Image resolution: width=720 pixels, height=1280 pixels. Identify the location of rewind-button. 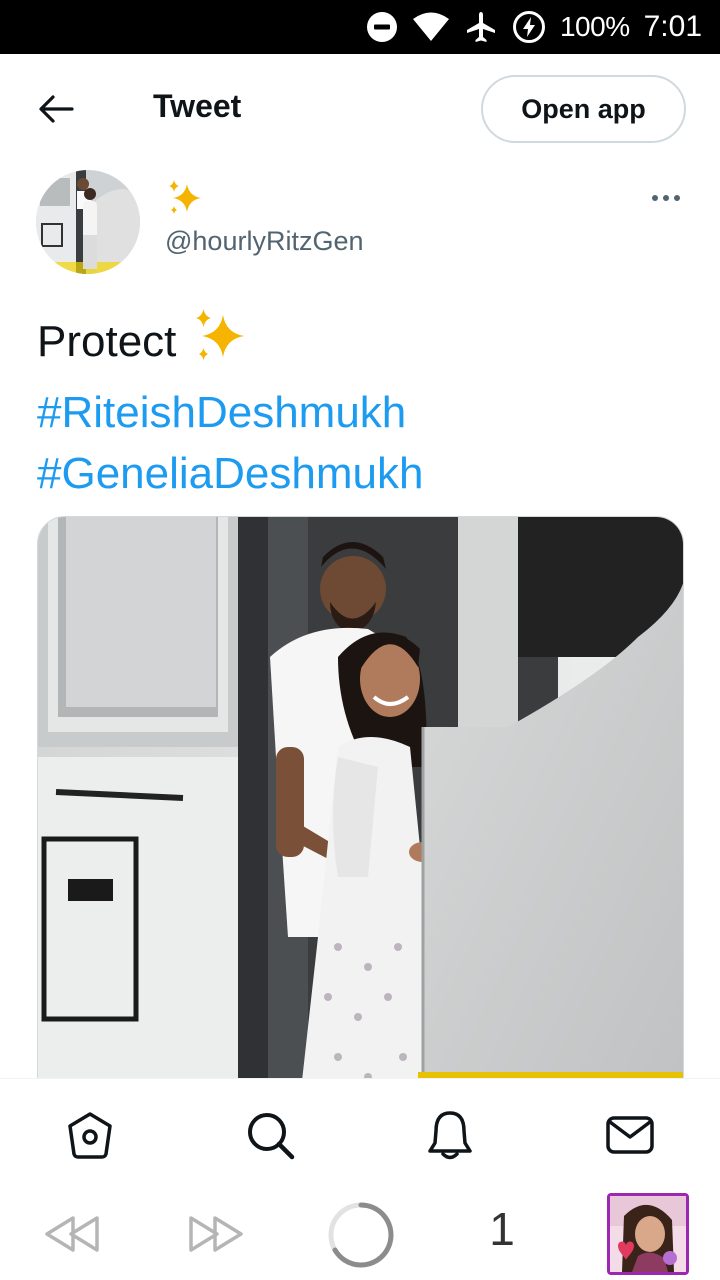
(72, 1234).